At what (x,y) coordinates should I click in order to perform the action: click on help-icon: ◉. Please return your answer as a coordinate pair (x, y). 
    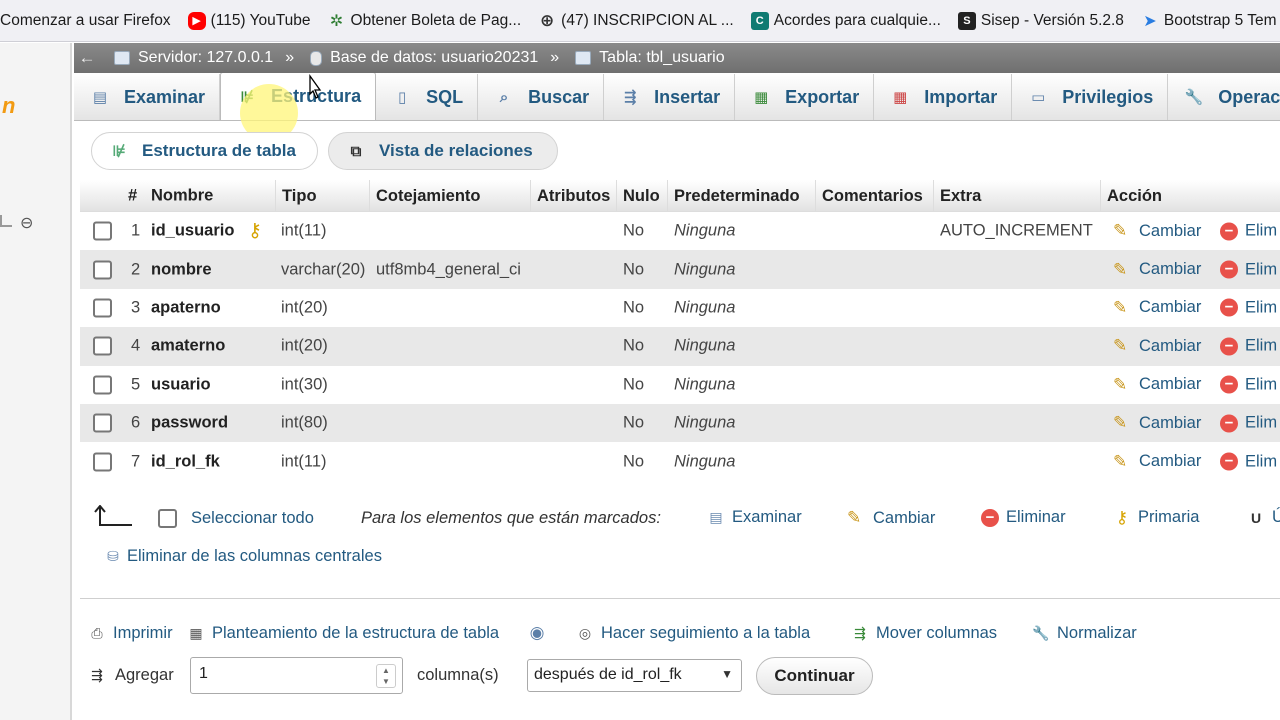
    Looking at the image, I should click on (540, 632).